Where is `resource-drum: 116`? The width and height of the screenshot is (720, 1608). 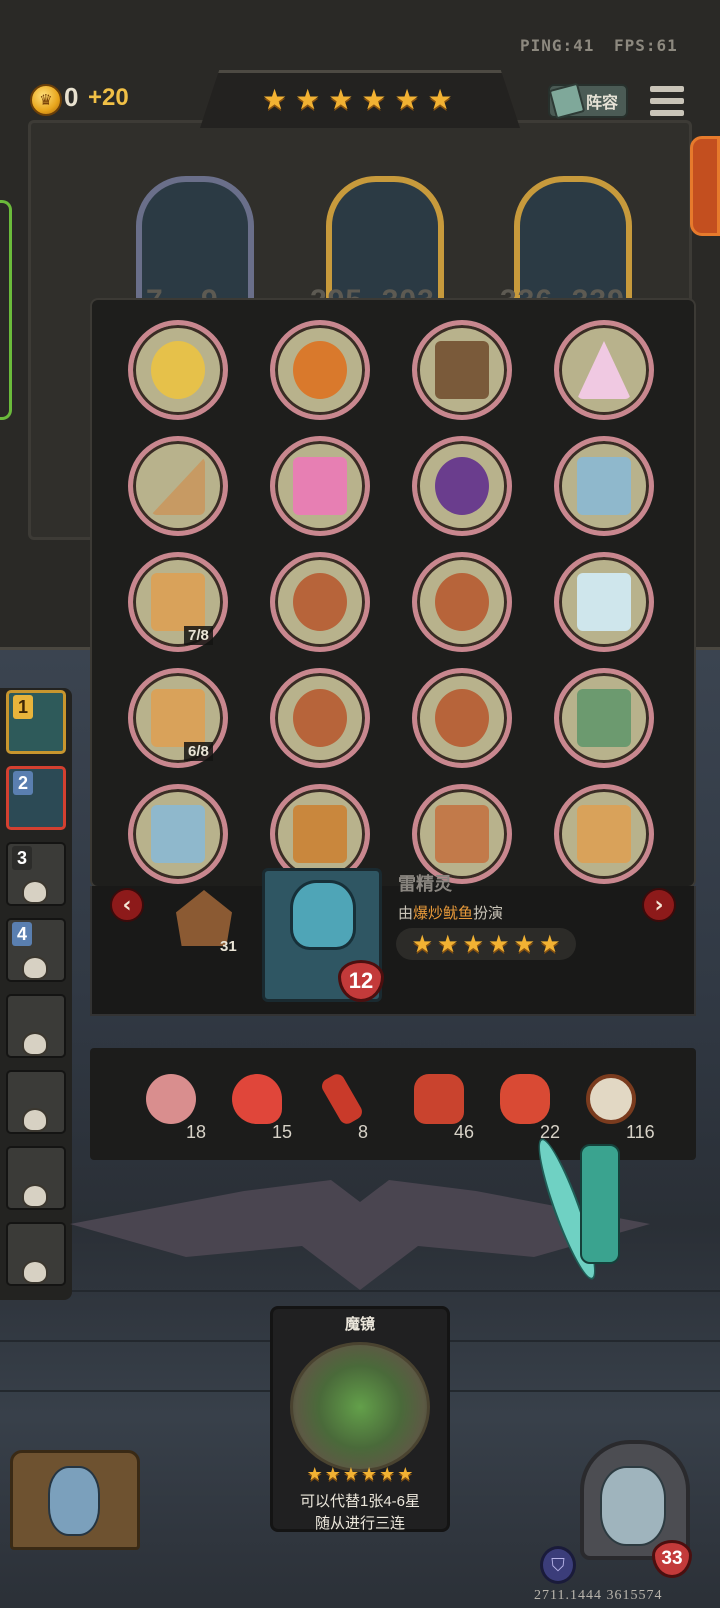
resource-drum: 116 is located at coordinates (620, 1108).